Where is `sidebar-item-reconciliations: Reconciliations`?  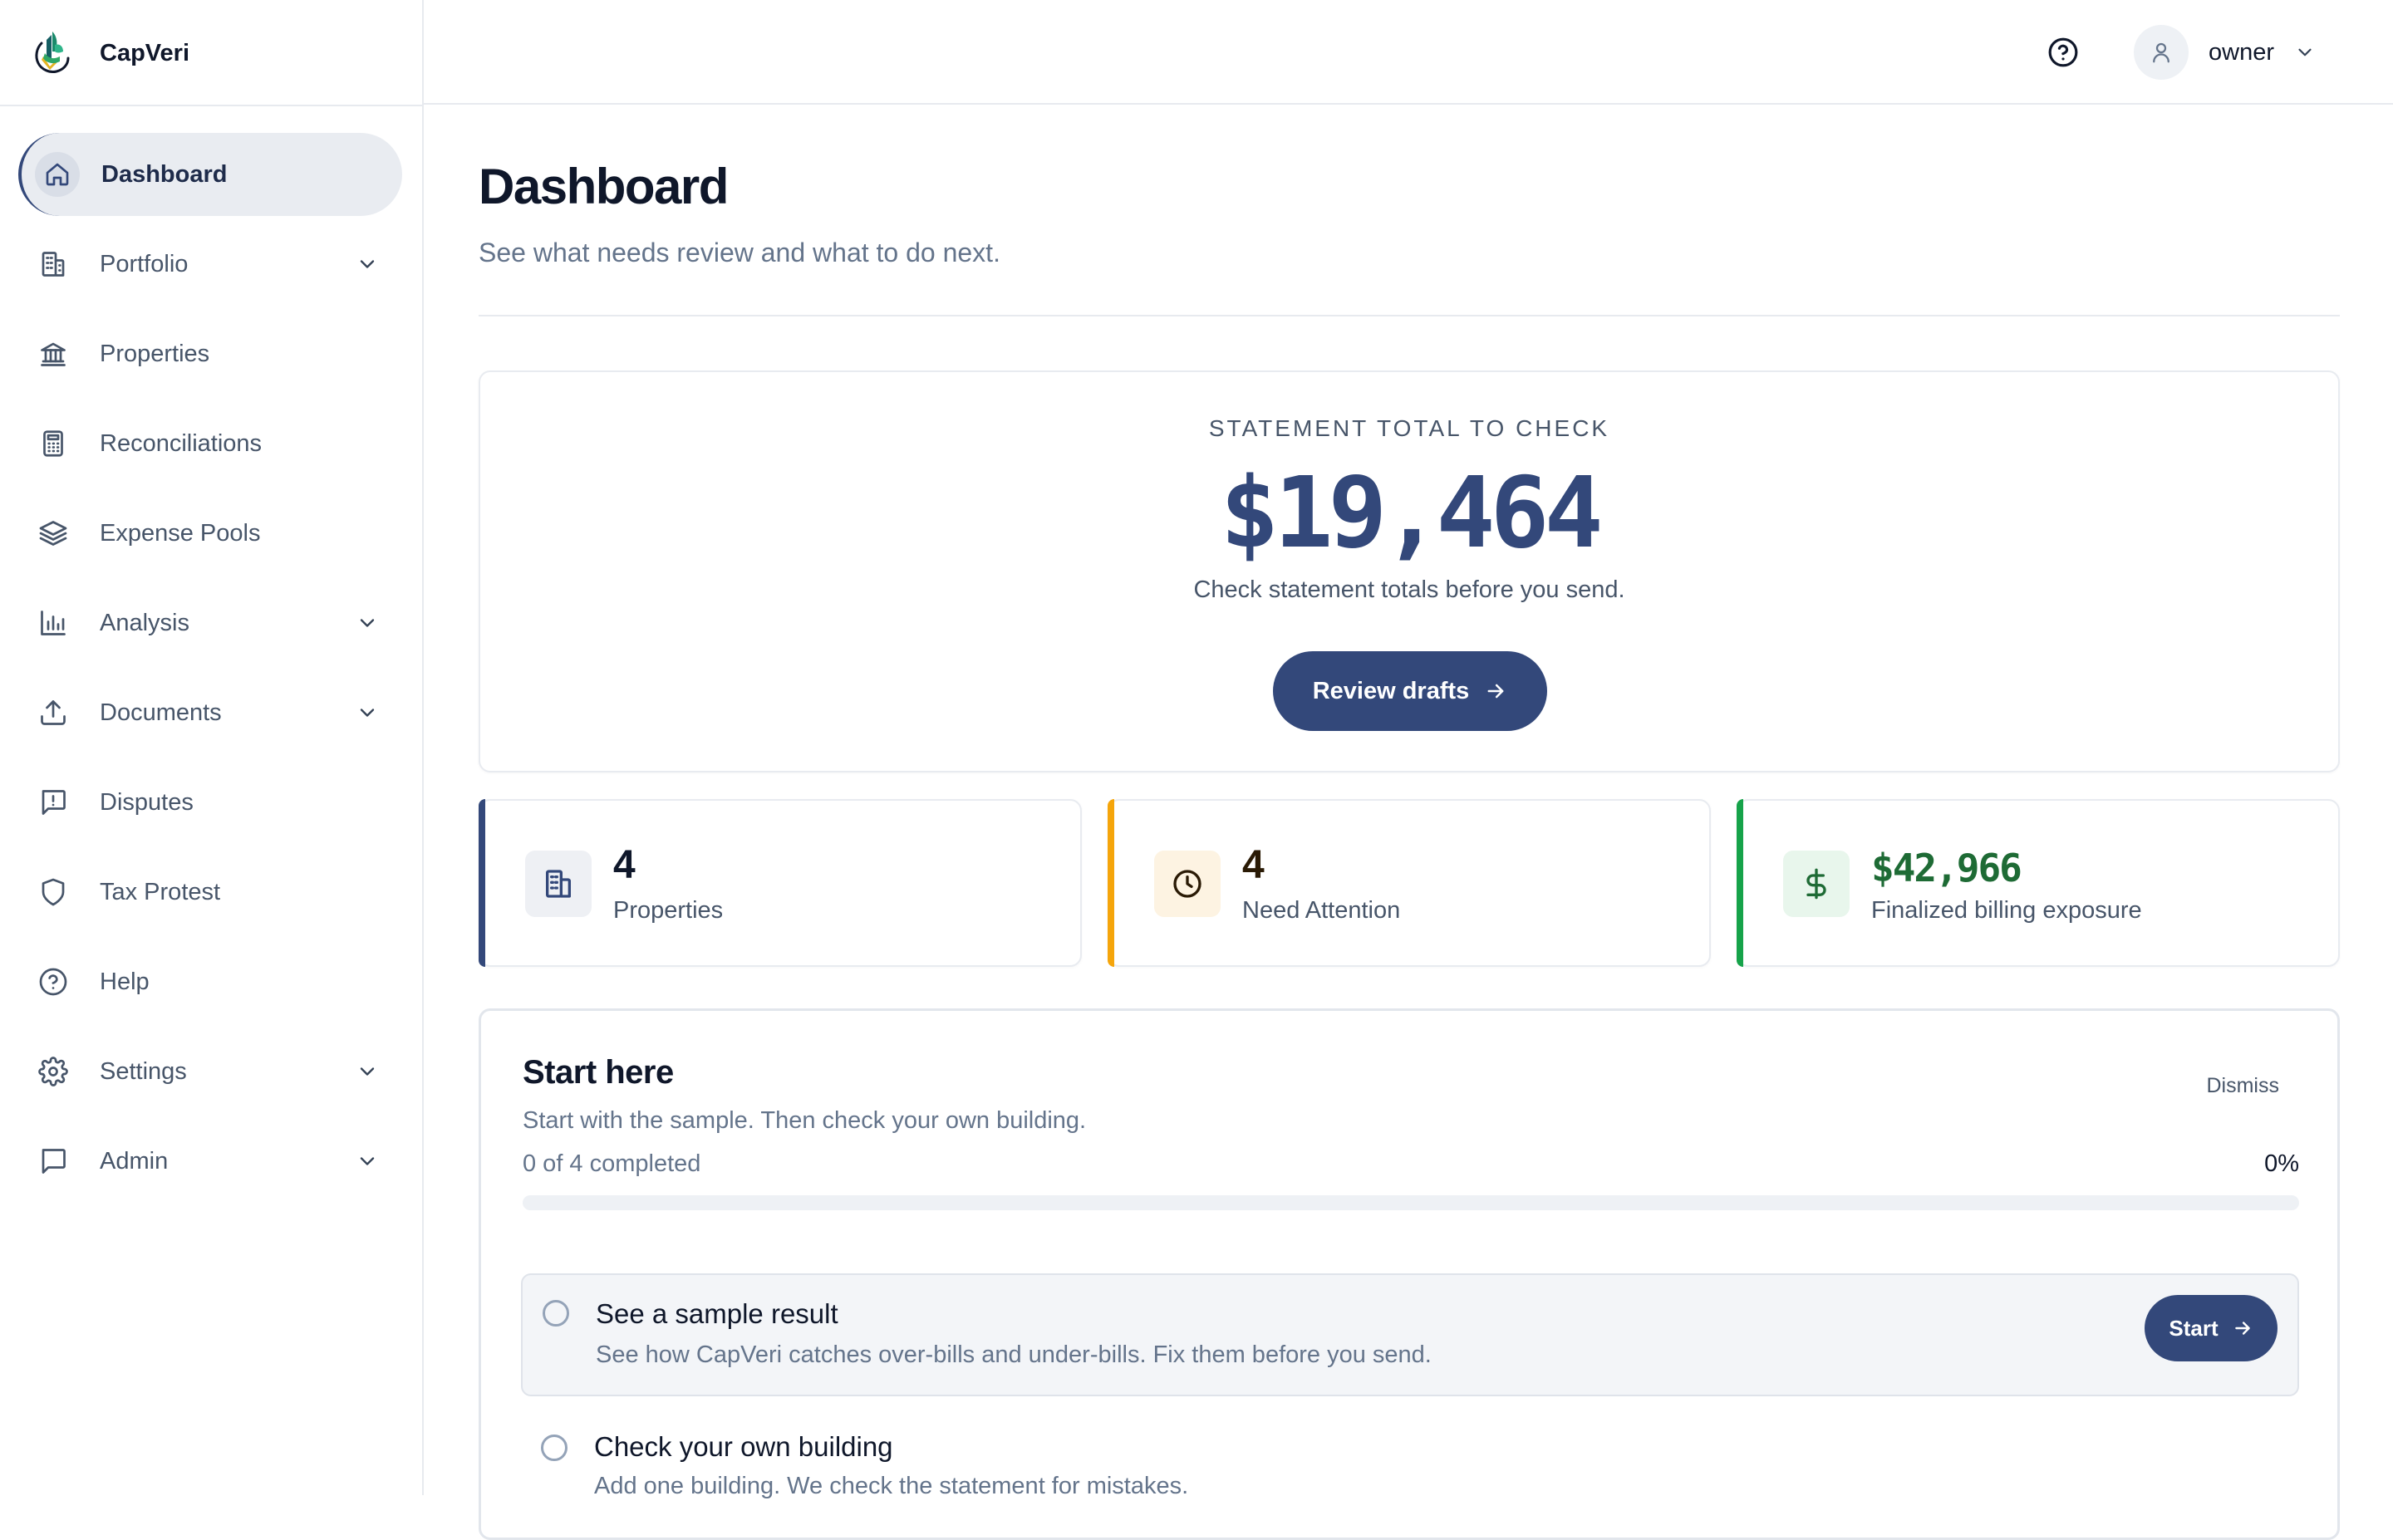 sidebar-item-reconciliations: Reconciliations is located at coordinates (210, 443).